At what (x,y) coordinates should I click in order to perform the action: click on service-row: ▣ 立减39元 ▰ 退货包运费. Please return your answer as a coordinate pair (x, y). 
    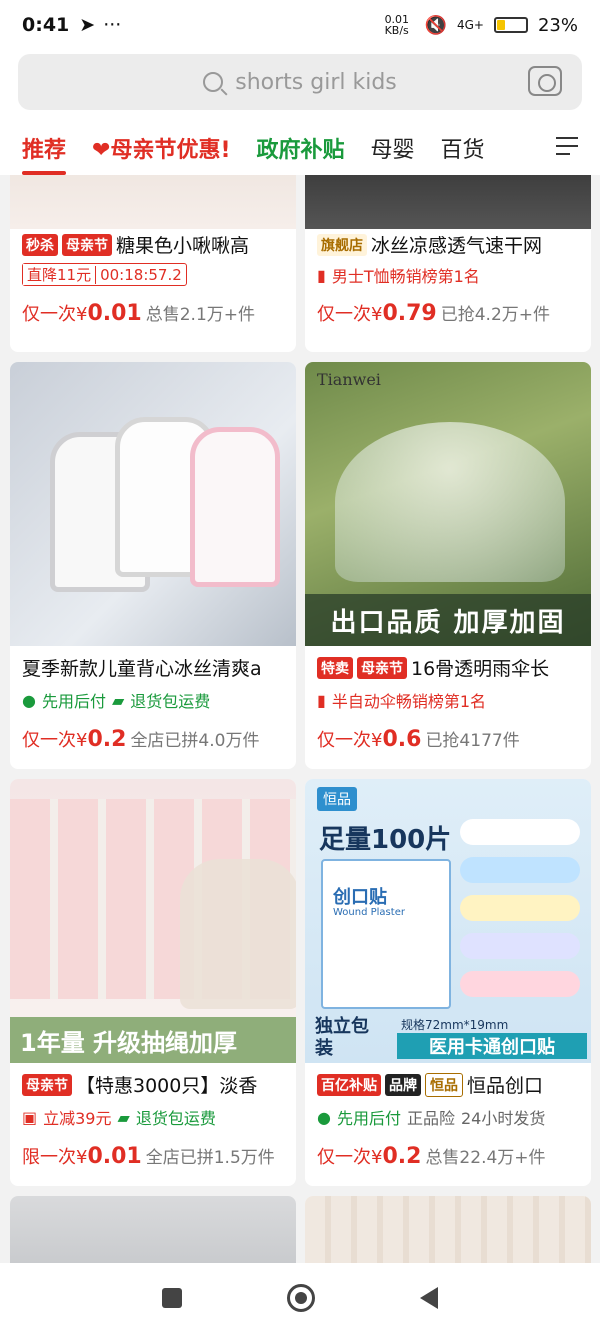
    Looking at the image, I should click on (119, 1118).